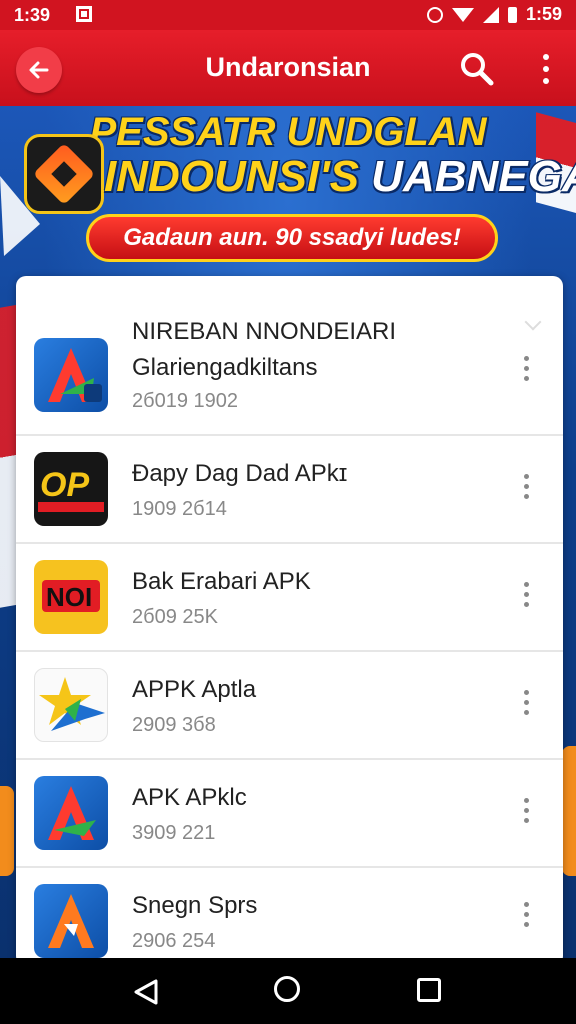 The width and height of the screenshot is (576, 1024). I want to click on star-arrow-icon, so click(71, 705).